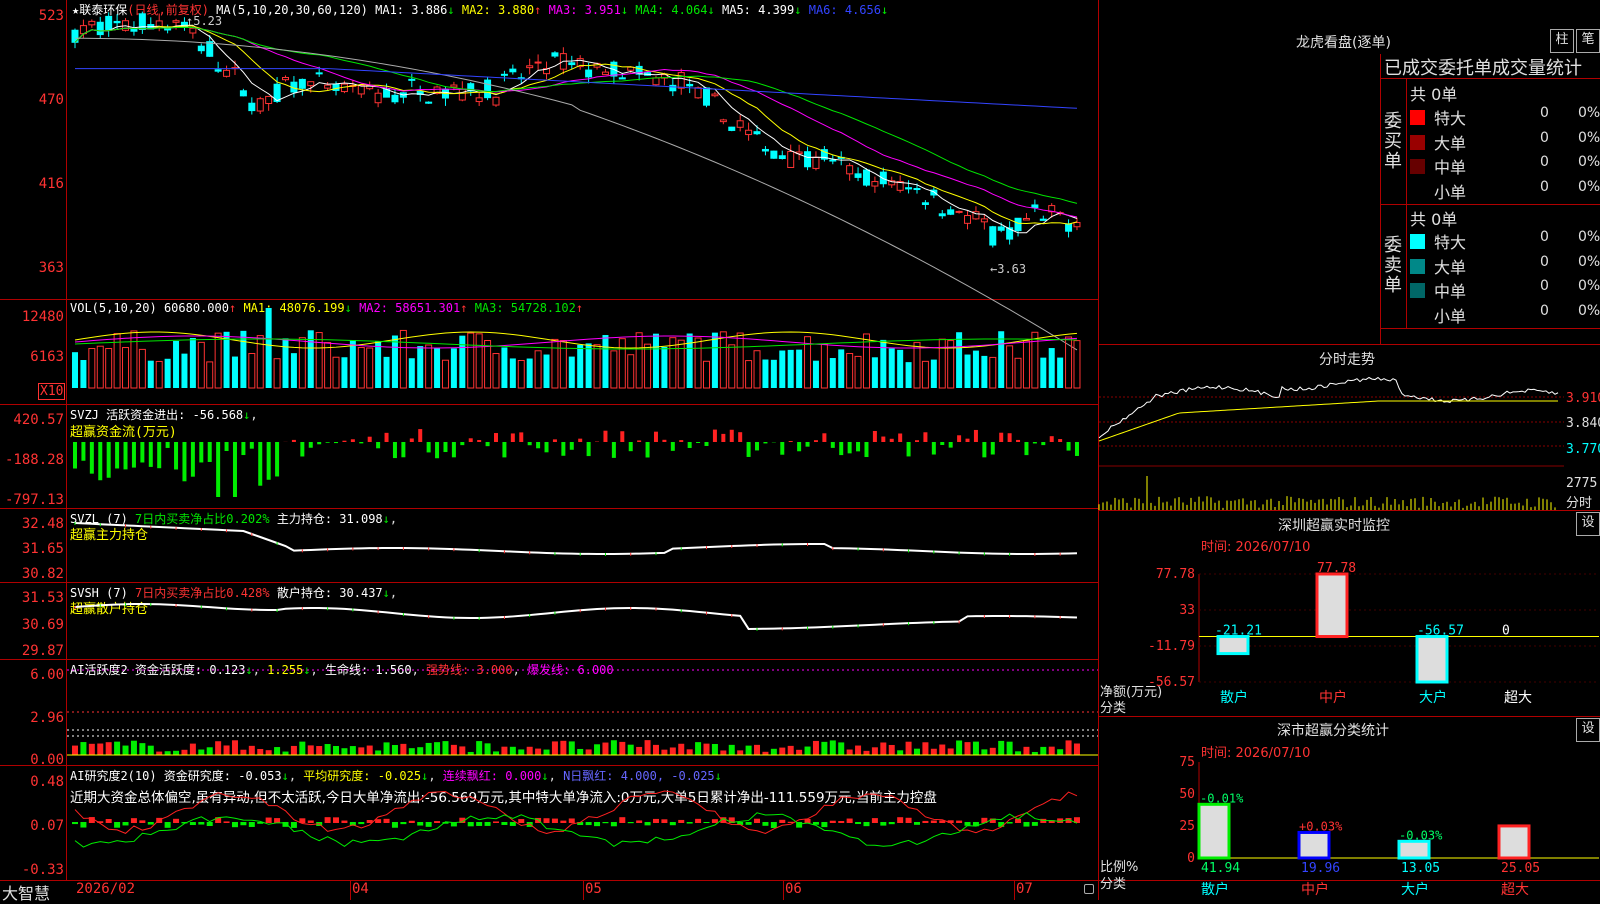 The image size is (1600, 904). What do you see at coordinates (582, 621) in the screenshot?
I see `svsh-chart` at bounding box center [582, 621].